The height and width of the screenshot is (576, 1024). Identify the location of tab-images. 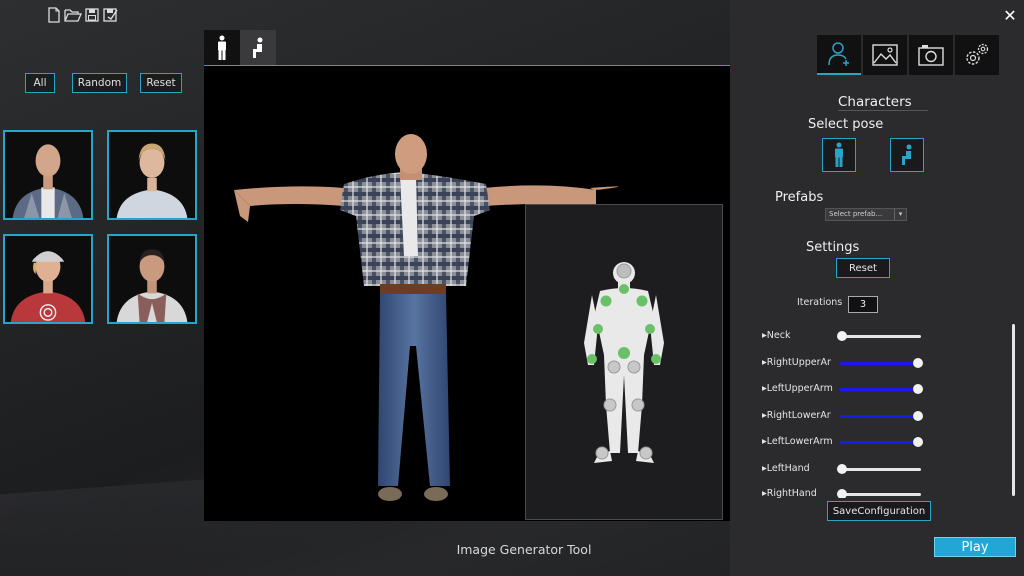
(885, 55).